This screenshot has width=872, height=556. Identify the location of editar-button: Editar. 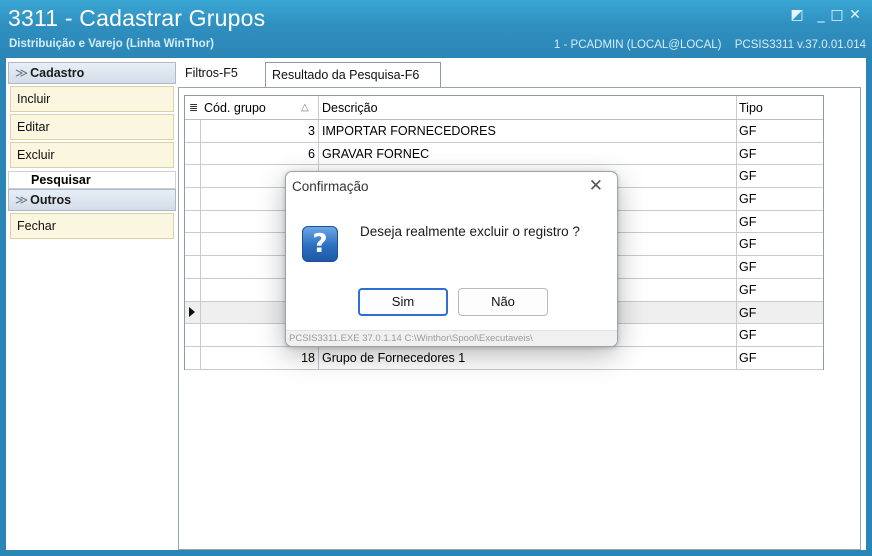
(92, 127).